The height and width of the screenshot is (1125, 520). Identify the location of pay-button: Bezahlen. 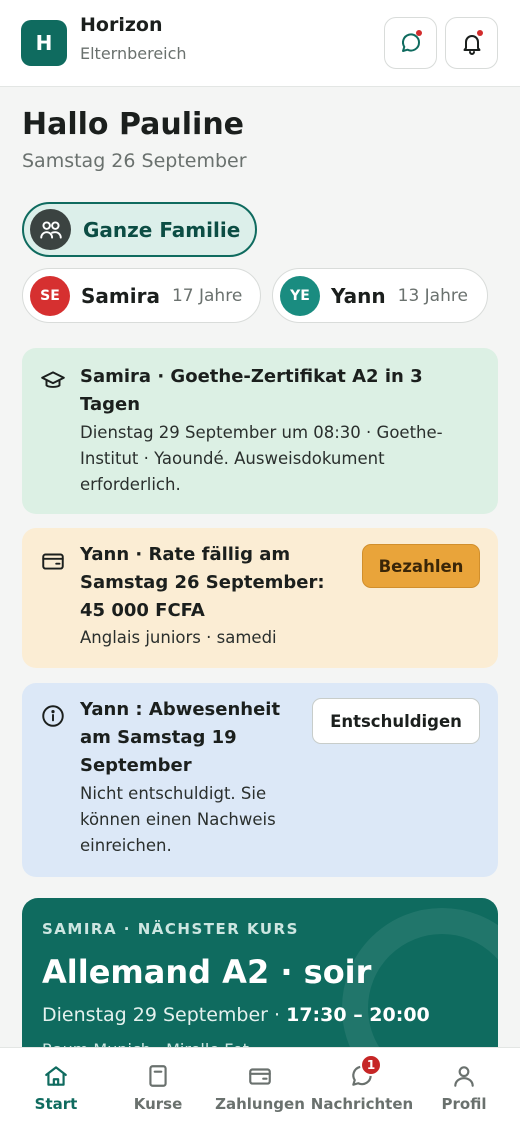
(421, 566).